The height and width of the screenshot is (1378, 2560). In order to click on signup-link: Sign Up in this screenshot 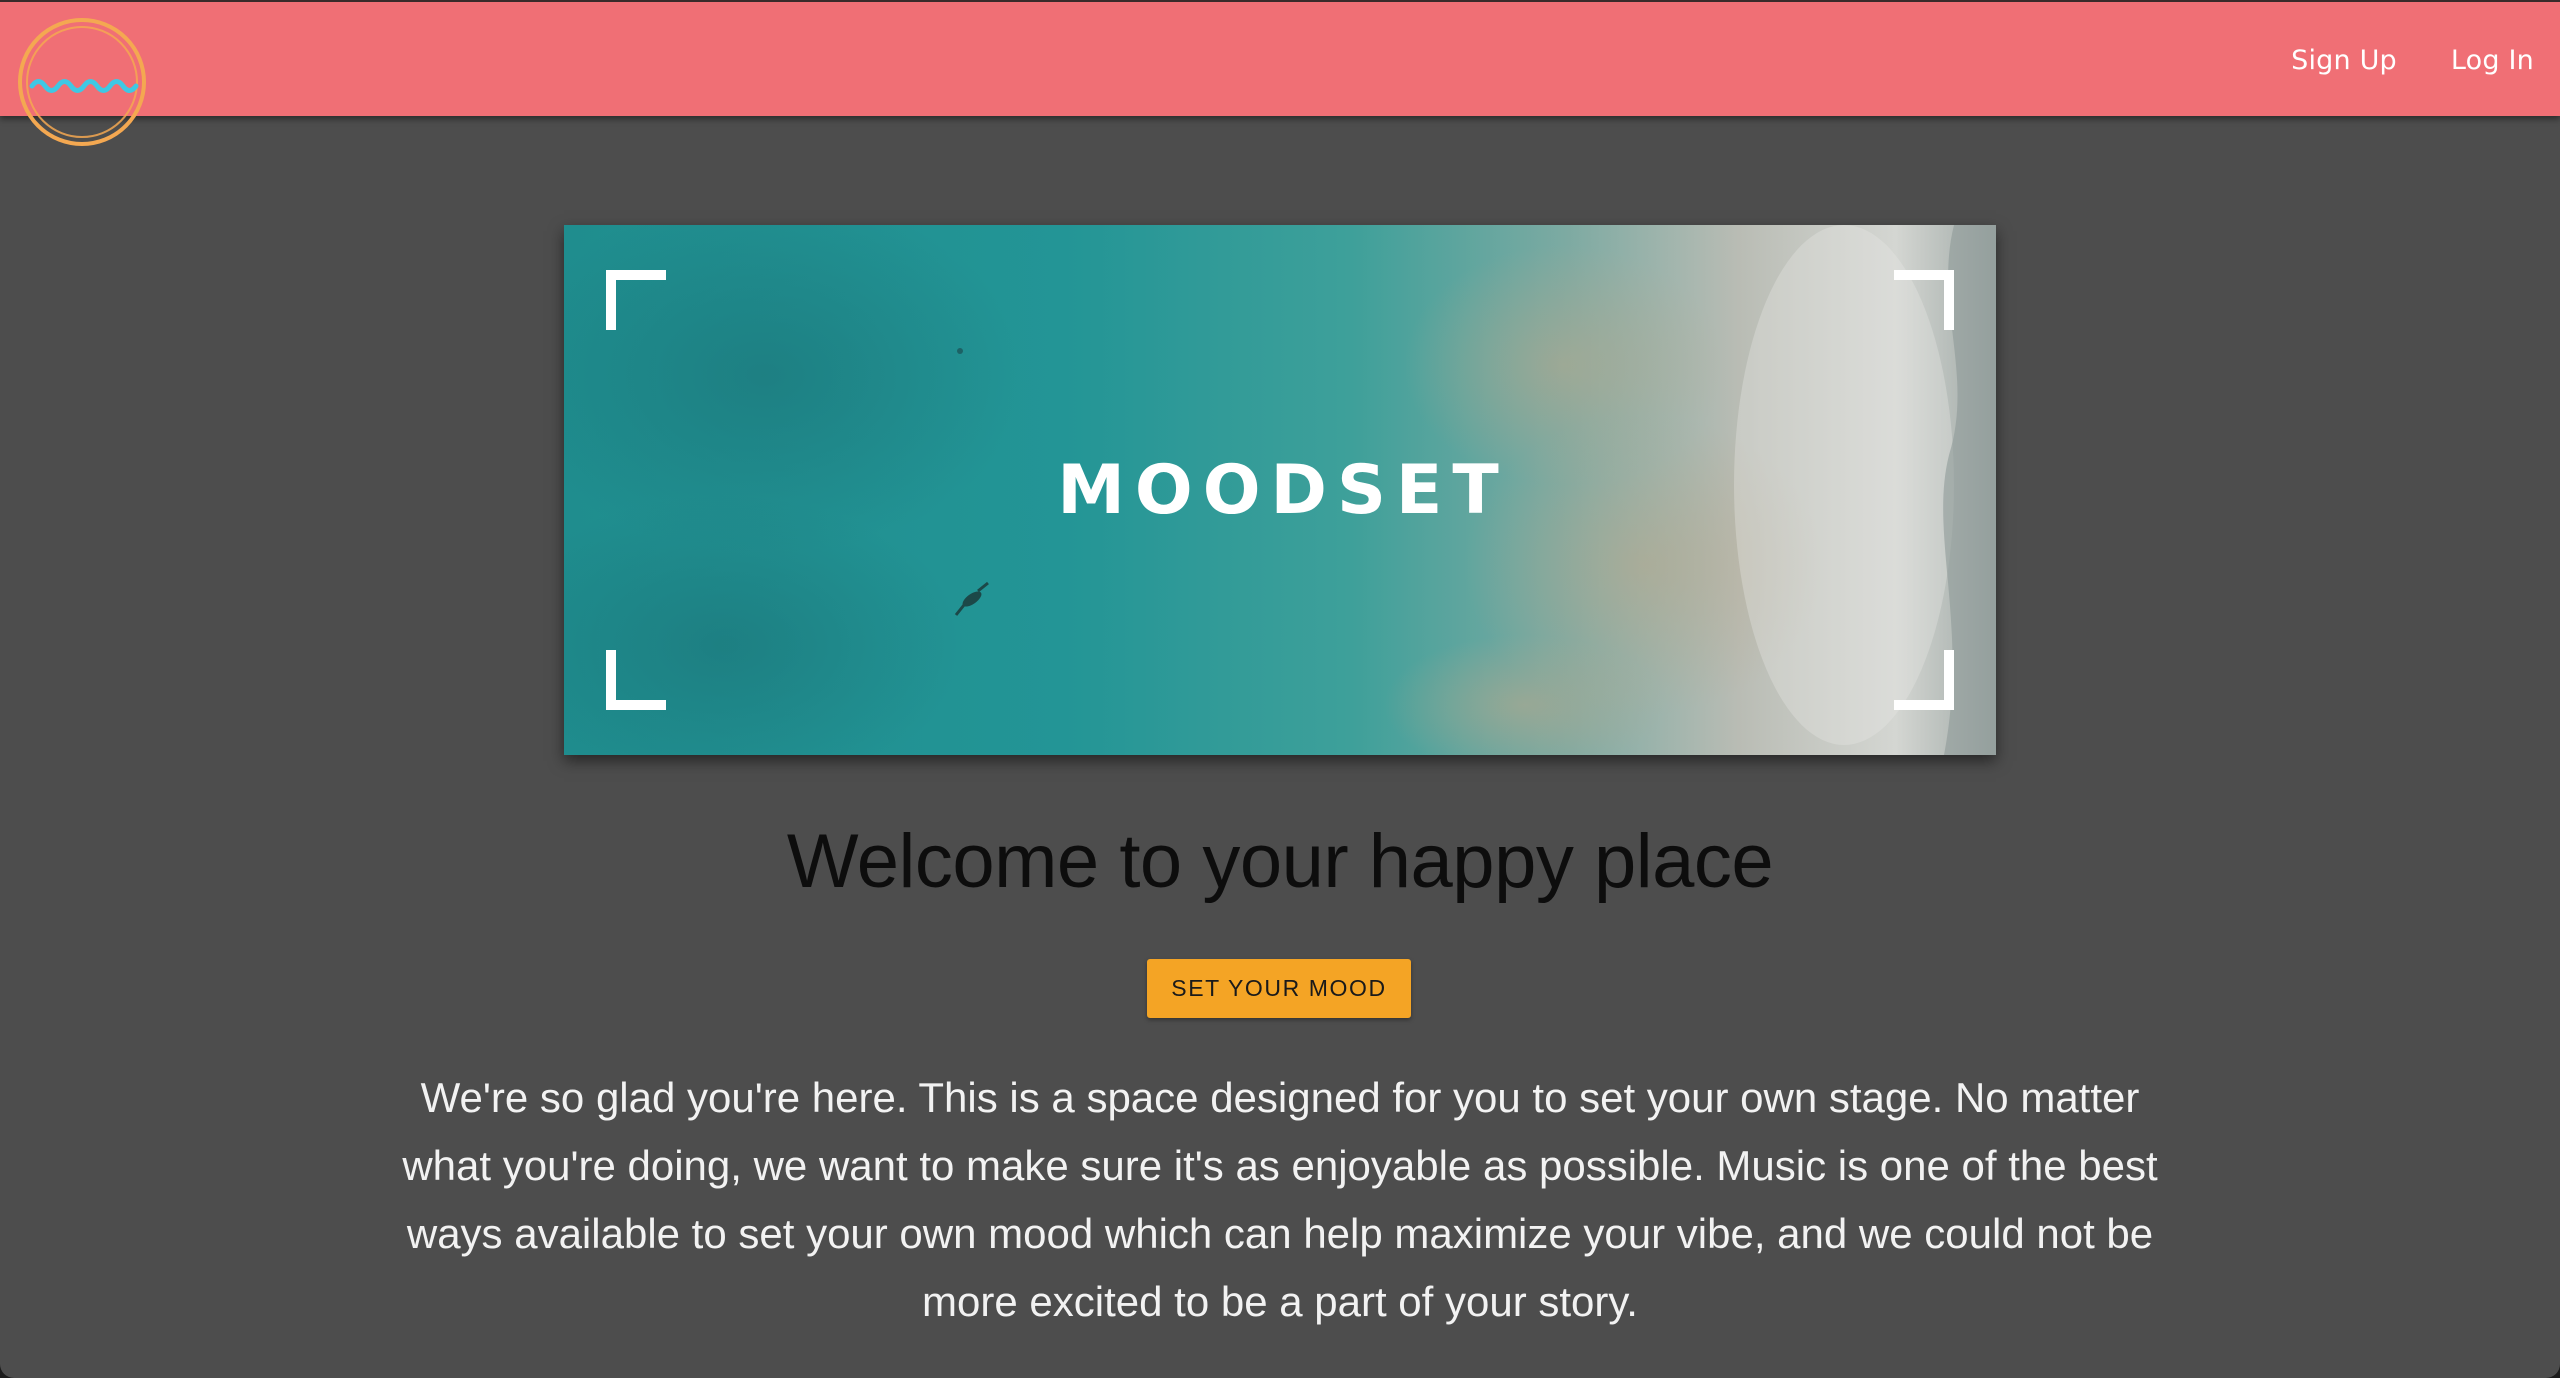, I will do `click(2344, 60)`.